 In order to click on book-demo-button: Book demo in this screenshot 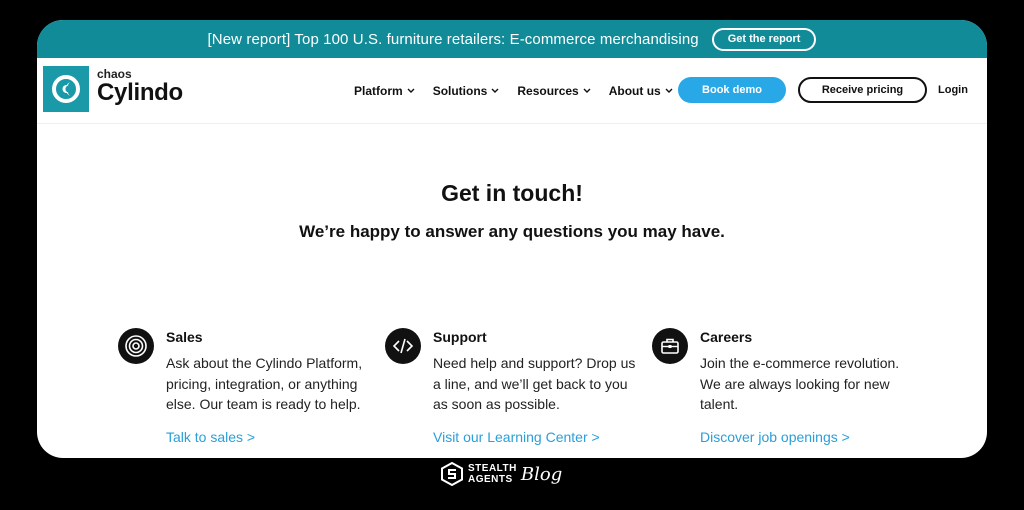, I will do `click(732, 90)`.